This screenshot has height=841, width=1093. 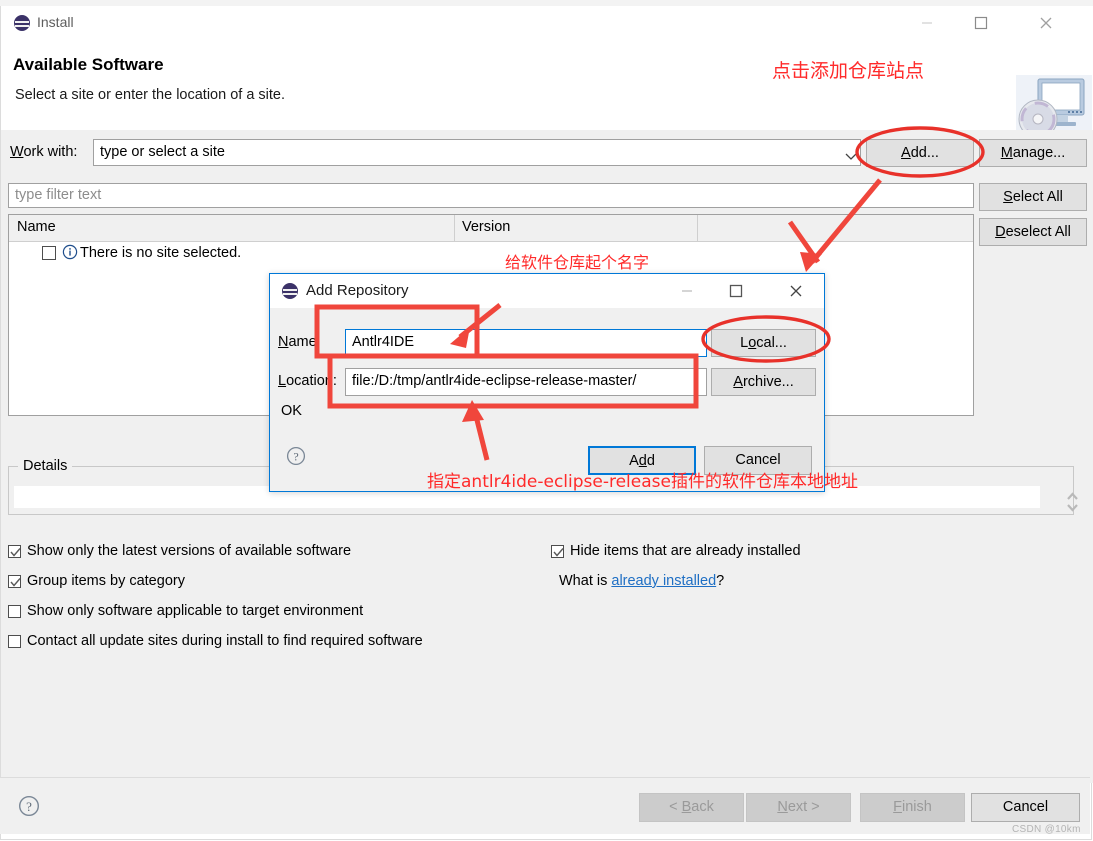 I want to click on window-titlebar: Install, so click(x=547, y=22).